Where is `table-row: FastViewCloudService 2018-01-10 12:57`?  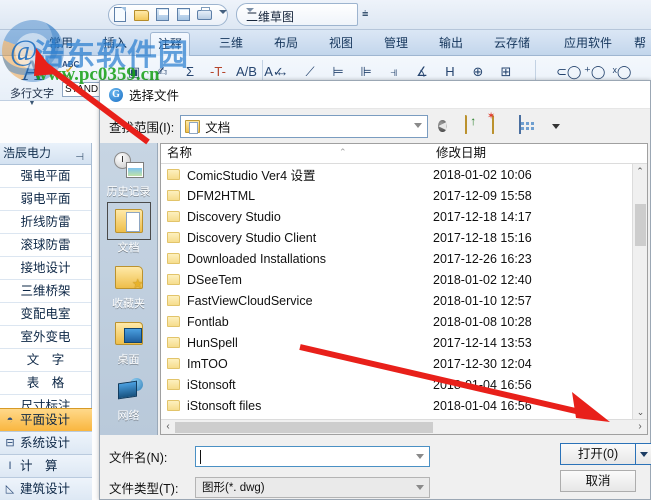 table-row: FastViewCloudService 2018-01-10 12:57 is located at coordinates (396, 300).